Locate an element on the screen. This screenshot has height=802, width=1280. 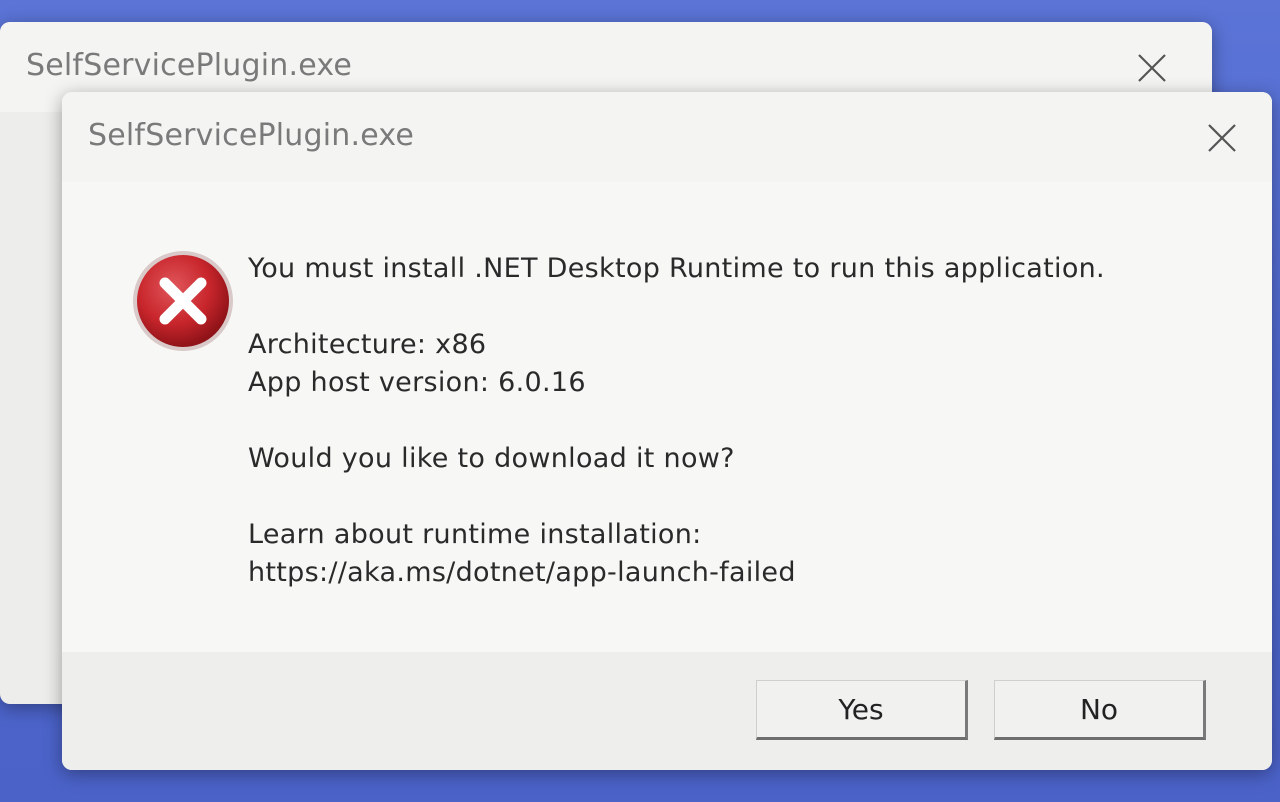
architecture-text: Architecture: x86 is located at coordinates (367, 344).